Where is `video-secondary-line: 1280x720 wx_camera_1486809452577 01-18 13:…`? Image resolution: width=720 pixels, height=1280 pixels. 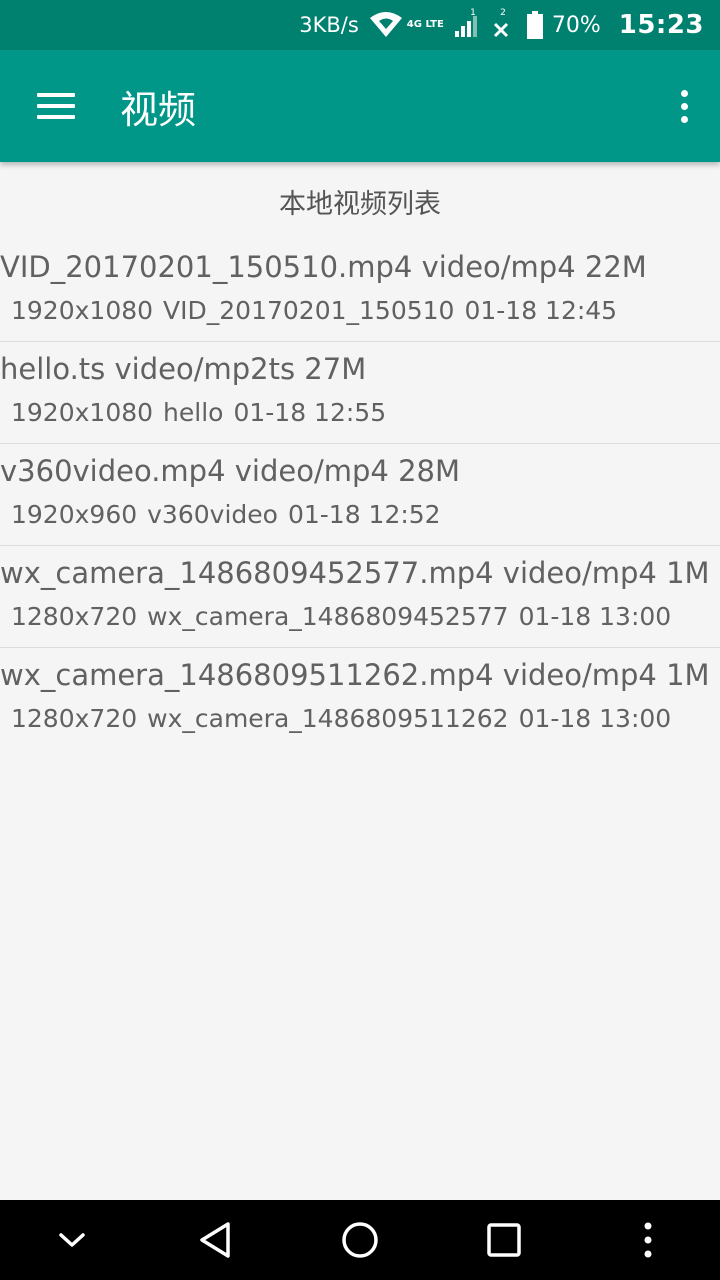 video-secondary-line: 1280x720 wx_camera_1486809452577 01-18 13:… is located at coordinates (346, 616).